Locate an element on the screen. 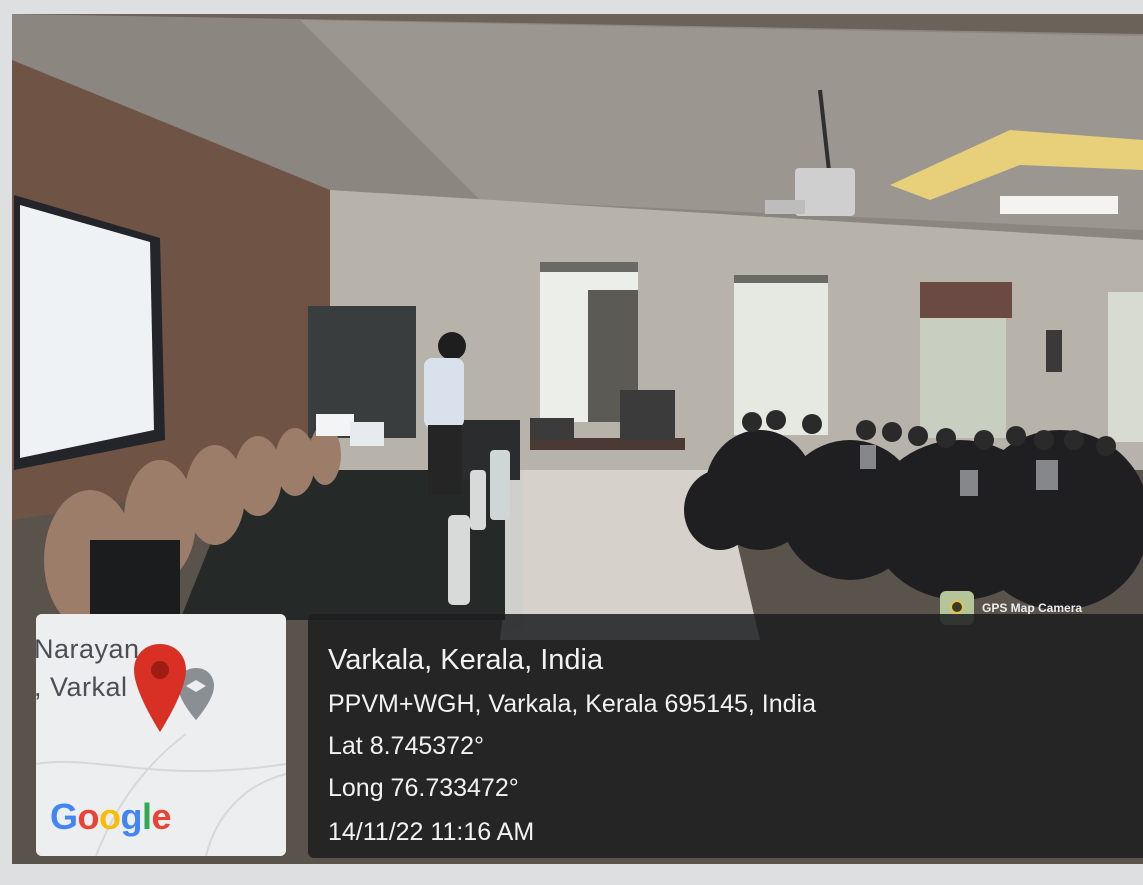 The width and height of the screenshot is (1143, 885). google-letter-o2: o is located at coordinates (110, 816).